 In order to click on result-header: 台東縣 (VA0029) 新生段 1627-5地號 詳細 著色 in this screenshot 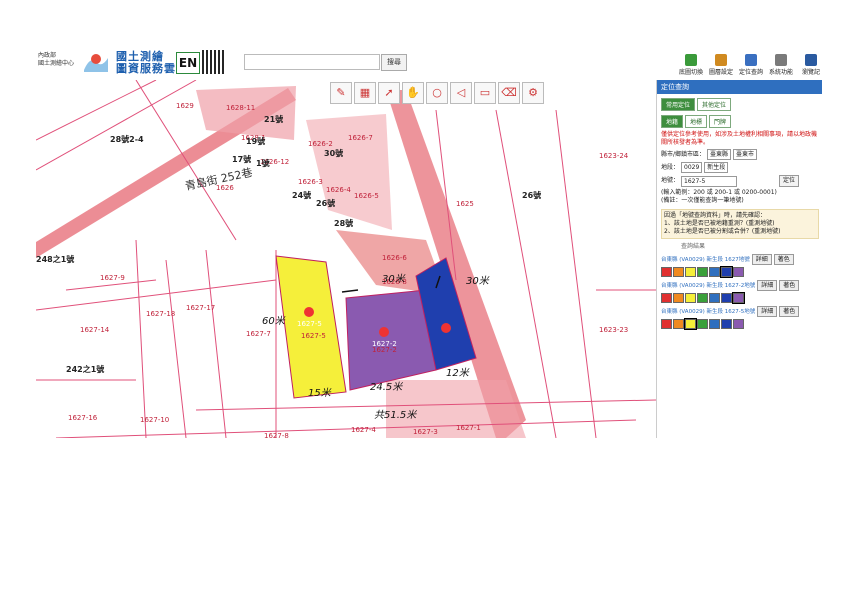, I will do `click(740, 311)`.